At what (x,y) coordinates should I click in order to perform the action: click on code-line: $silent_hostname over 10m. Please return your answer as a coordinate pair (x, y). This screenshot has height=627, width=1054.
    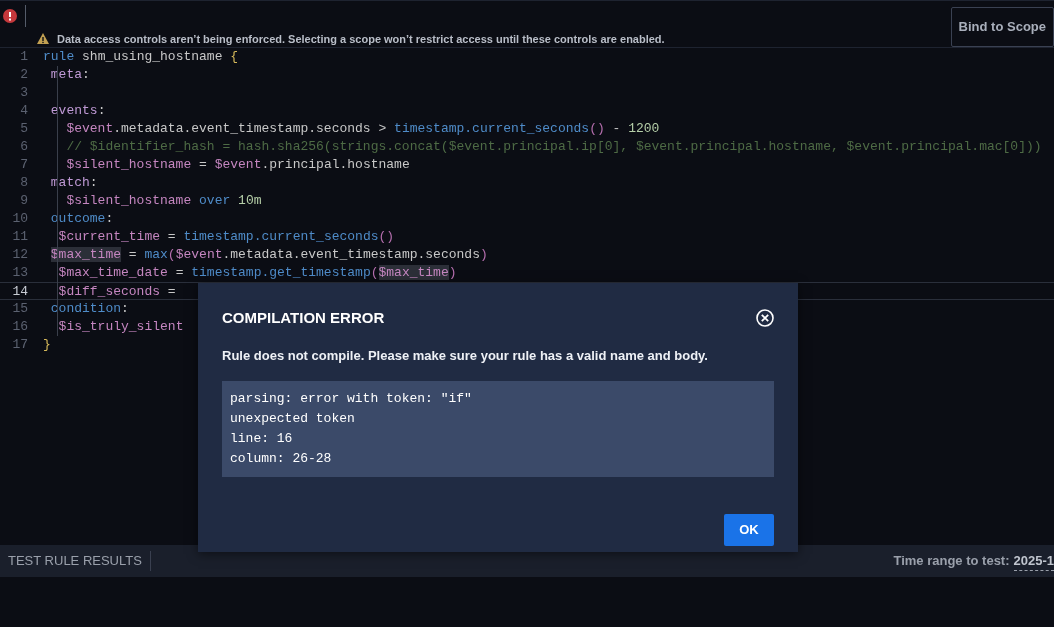
    Looking at the image, I should click on (163, 201).